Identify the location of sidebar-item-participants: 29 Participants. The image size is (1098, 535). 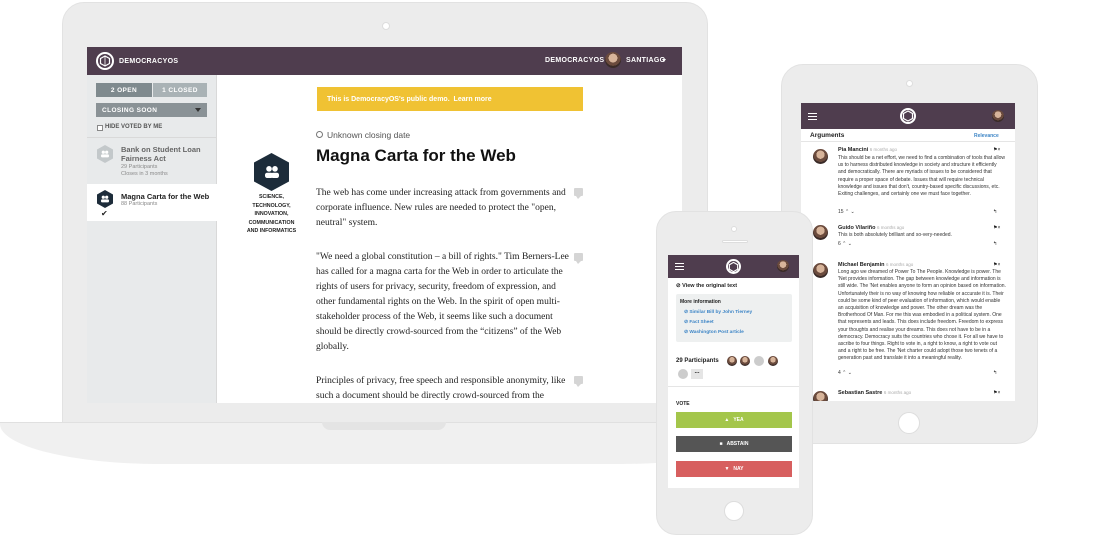
(139, 167).